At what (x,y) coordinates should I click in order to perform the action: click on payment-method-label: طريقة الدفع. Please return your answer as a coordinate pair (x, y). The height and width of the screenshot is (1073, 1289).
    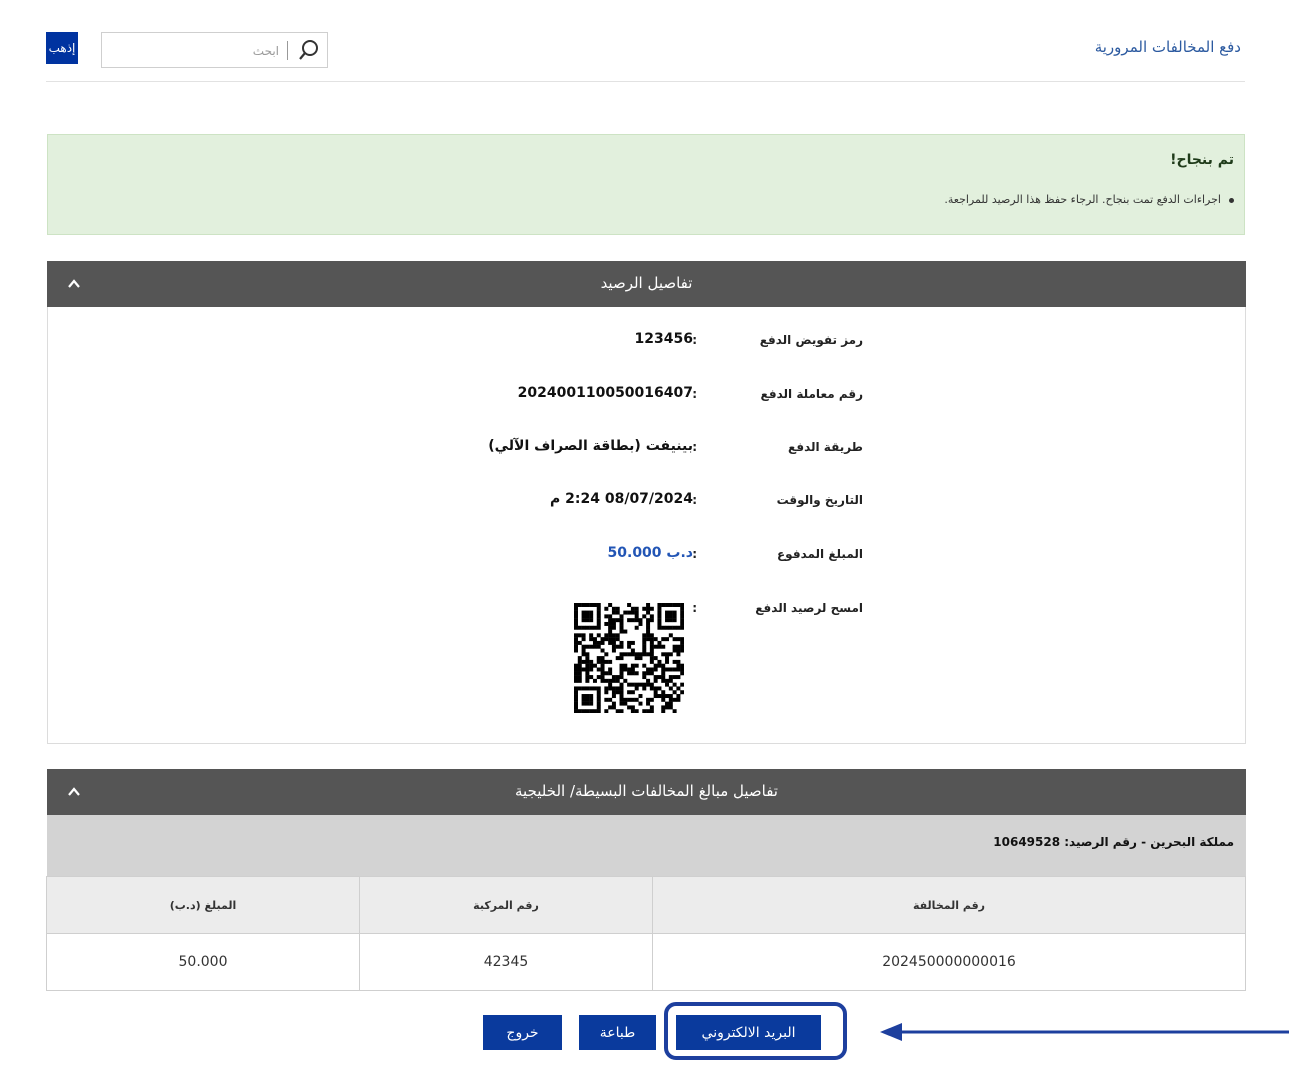
    Looking at the image, I should click on (825, 447).